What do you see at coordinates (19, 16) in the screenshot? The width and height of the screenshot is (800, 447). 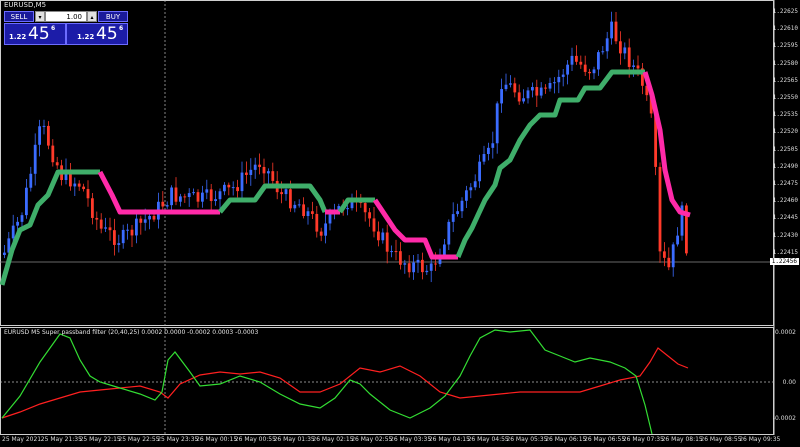 I see `sell-button: SELL` at bounding box center [19, 16].